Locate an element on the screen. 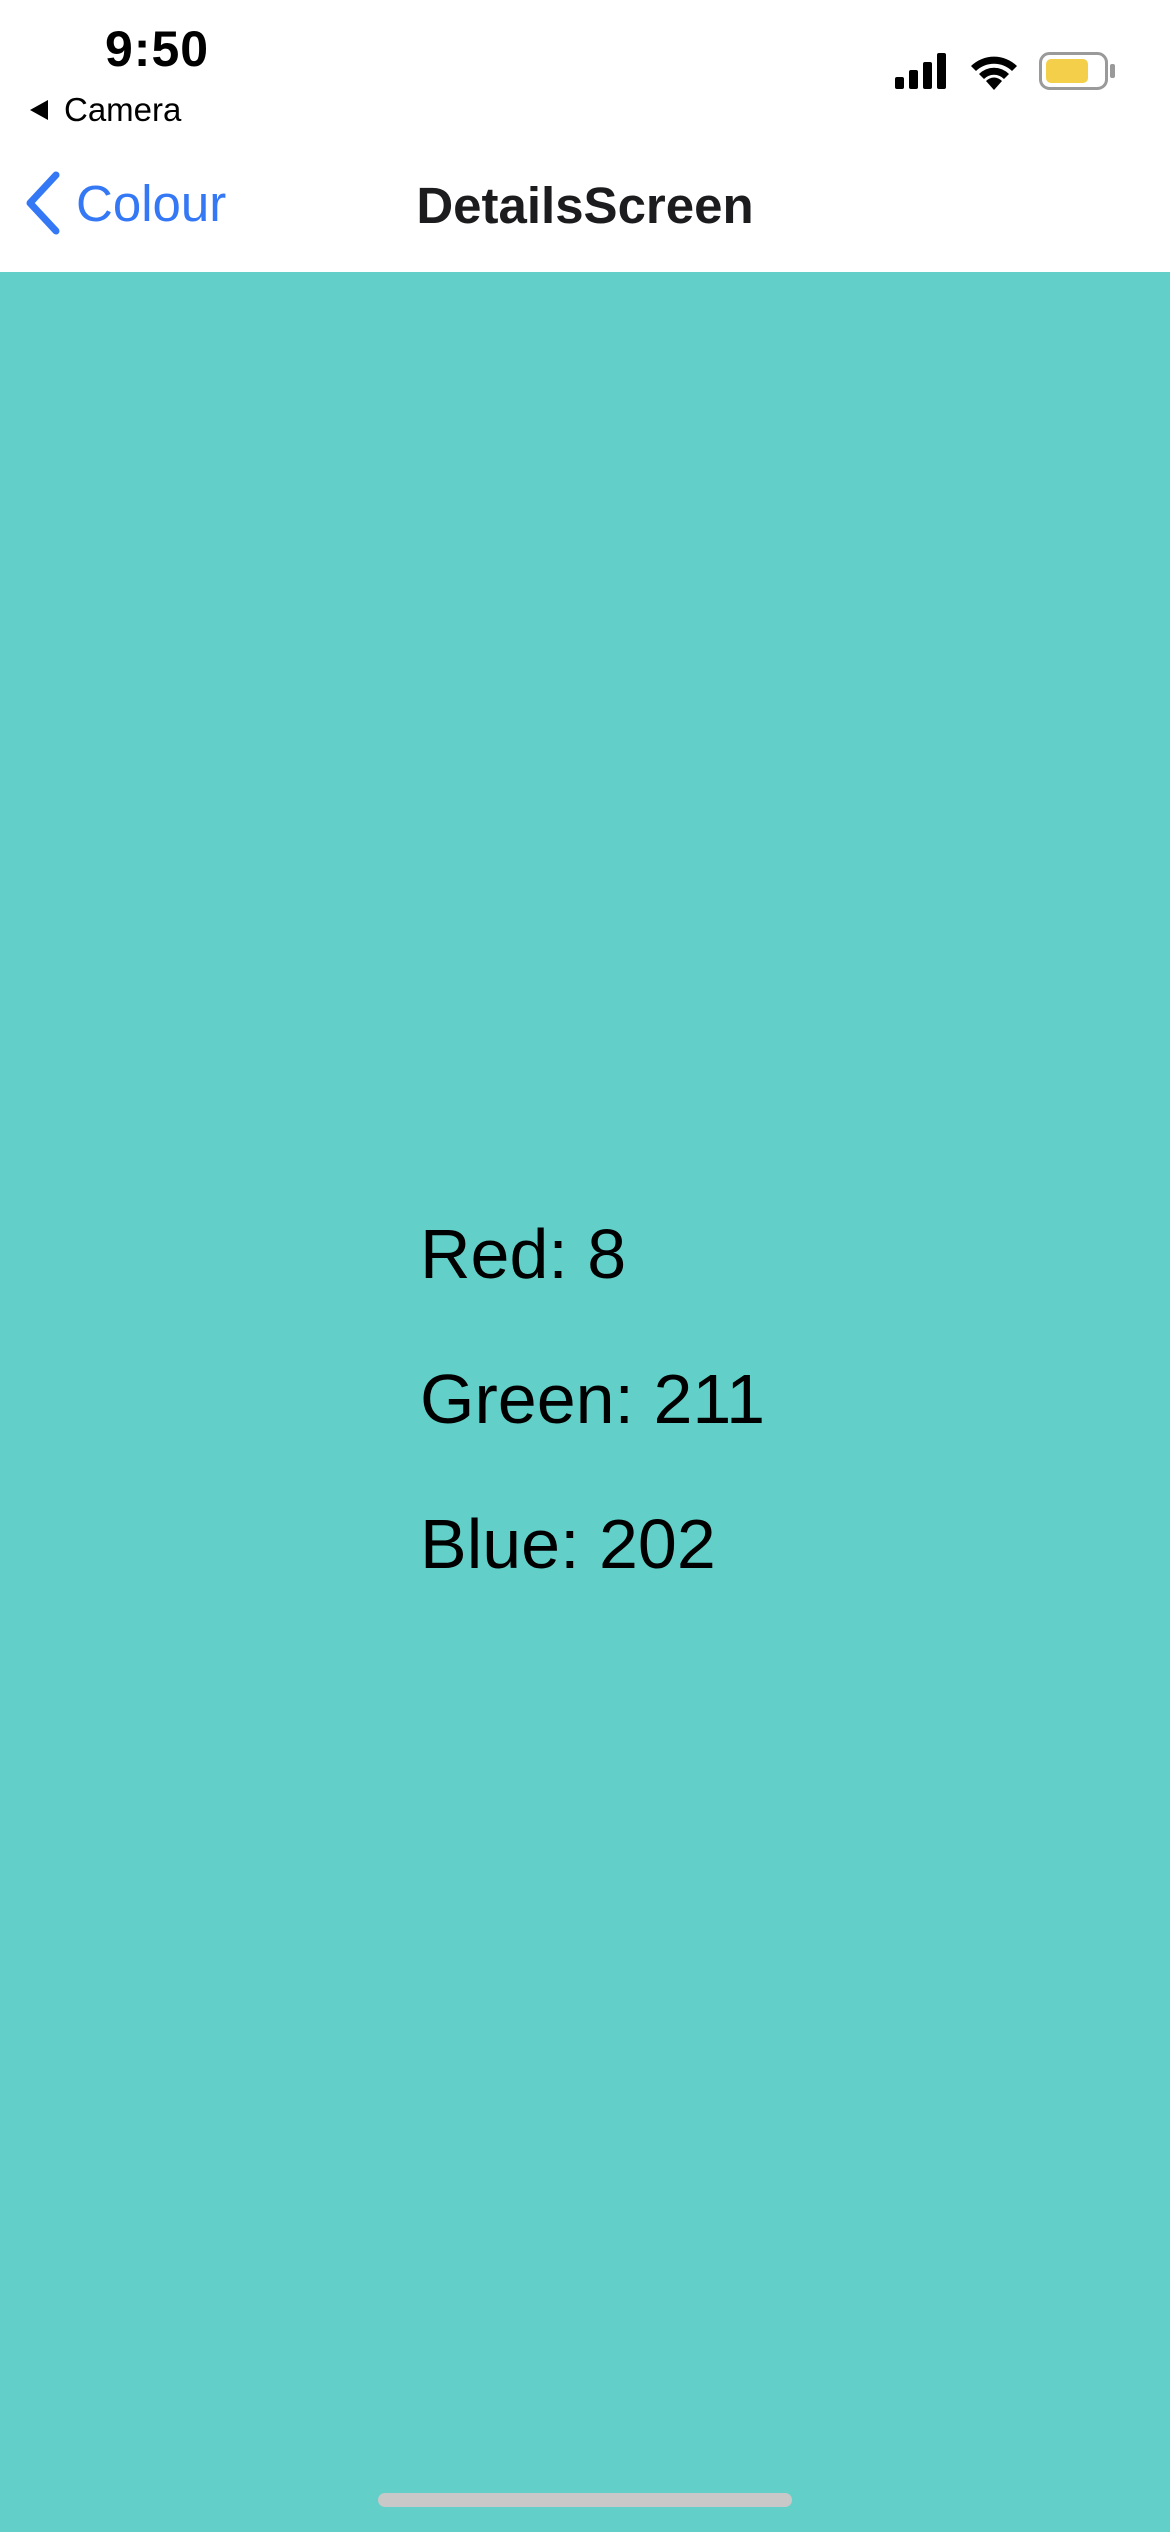 The height and width of the screenshot is (2532, 1170). colour-values: Red: 8 Green: 211 Blue: 202 is located at coordinates (592, 1399).